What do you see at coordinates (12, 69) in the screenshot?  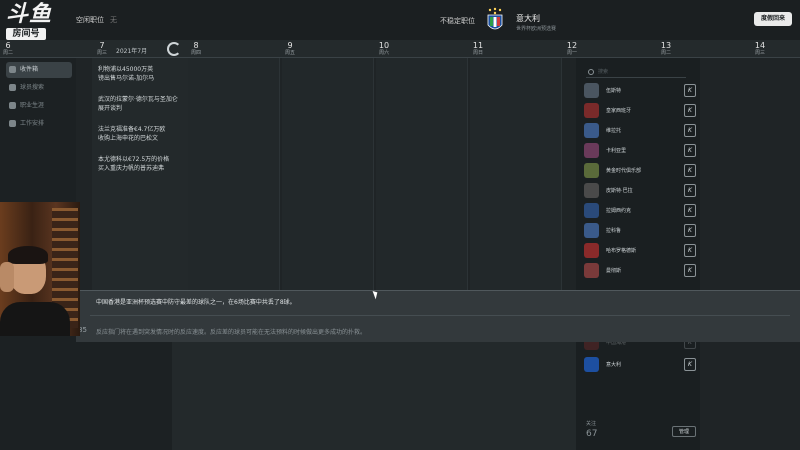 I see `inbox-icon` at bounding box center [12, 69].